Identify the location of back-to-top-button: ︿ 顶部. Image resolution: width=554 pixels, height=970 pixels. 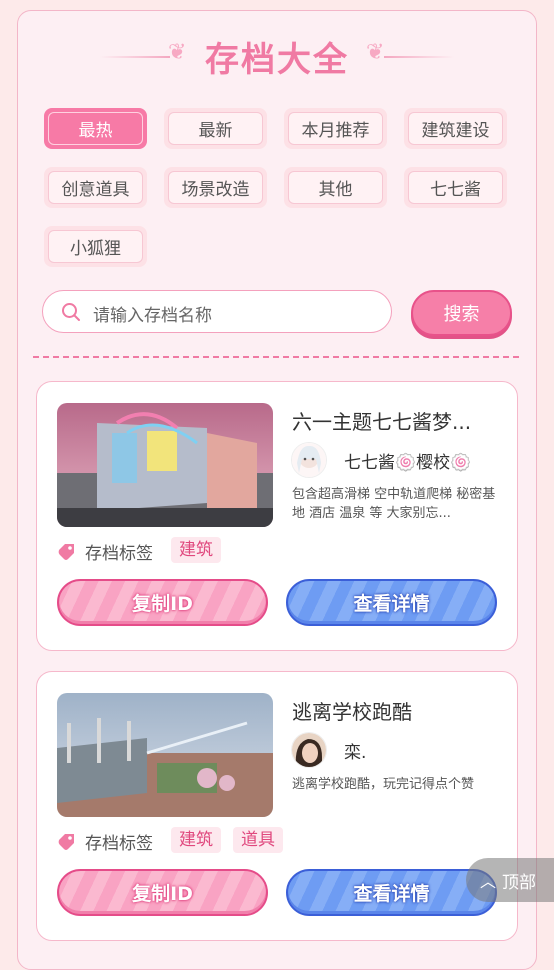
(510, 880).